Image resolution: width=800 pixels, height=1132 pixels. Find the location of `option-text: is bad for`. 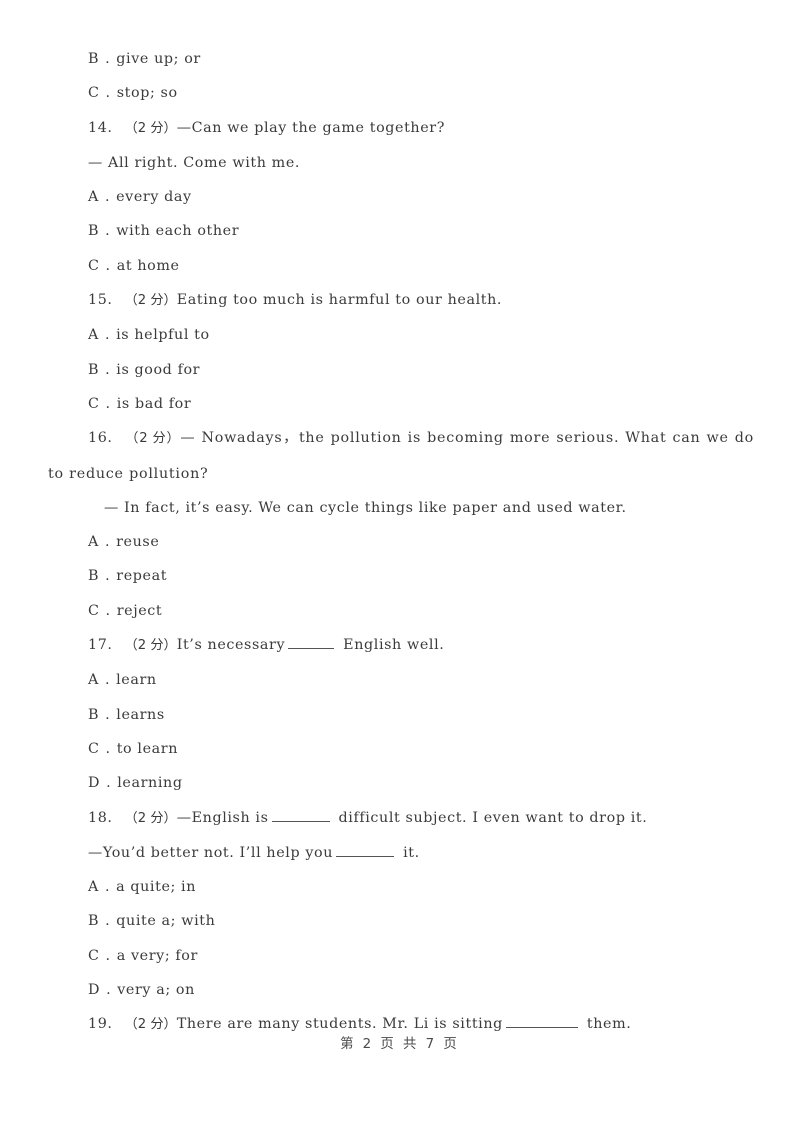

option-text: is bad for is located at coordinates (154, 403).